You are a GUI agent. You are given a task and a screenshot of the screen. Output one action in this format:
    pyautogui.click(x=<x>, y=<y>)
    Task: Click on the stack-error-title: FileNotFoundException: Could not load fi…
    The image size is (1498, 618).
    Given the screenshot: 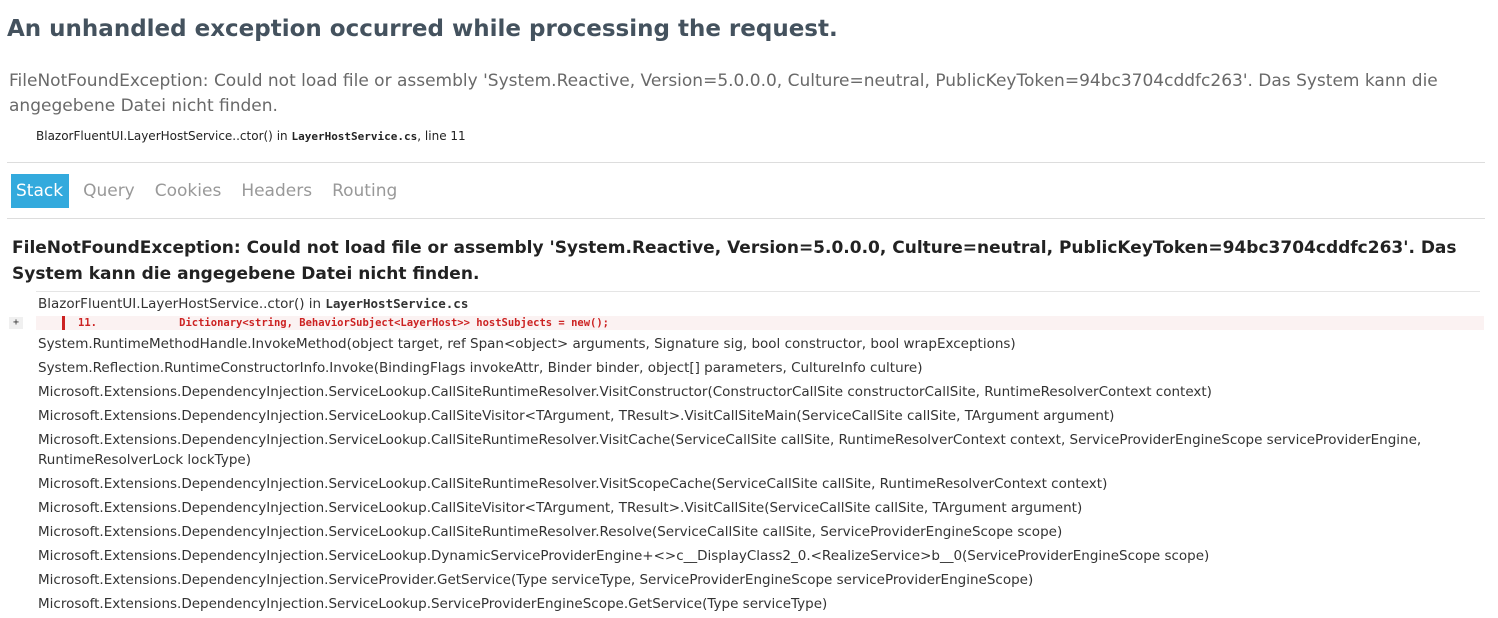 What is the action you would take?
    pyautogui.click(x=734, y=261)
    